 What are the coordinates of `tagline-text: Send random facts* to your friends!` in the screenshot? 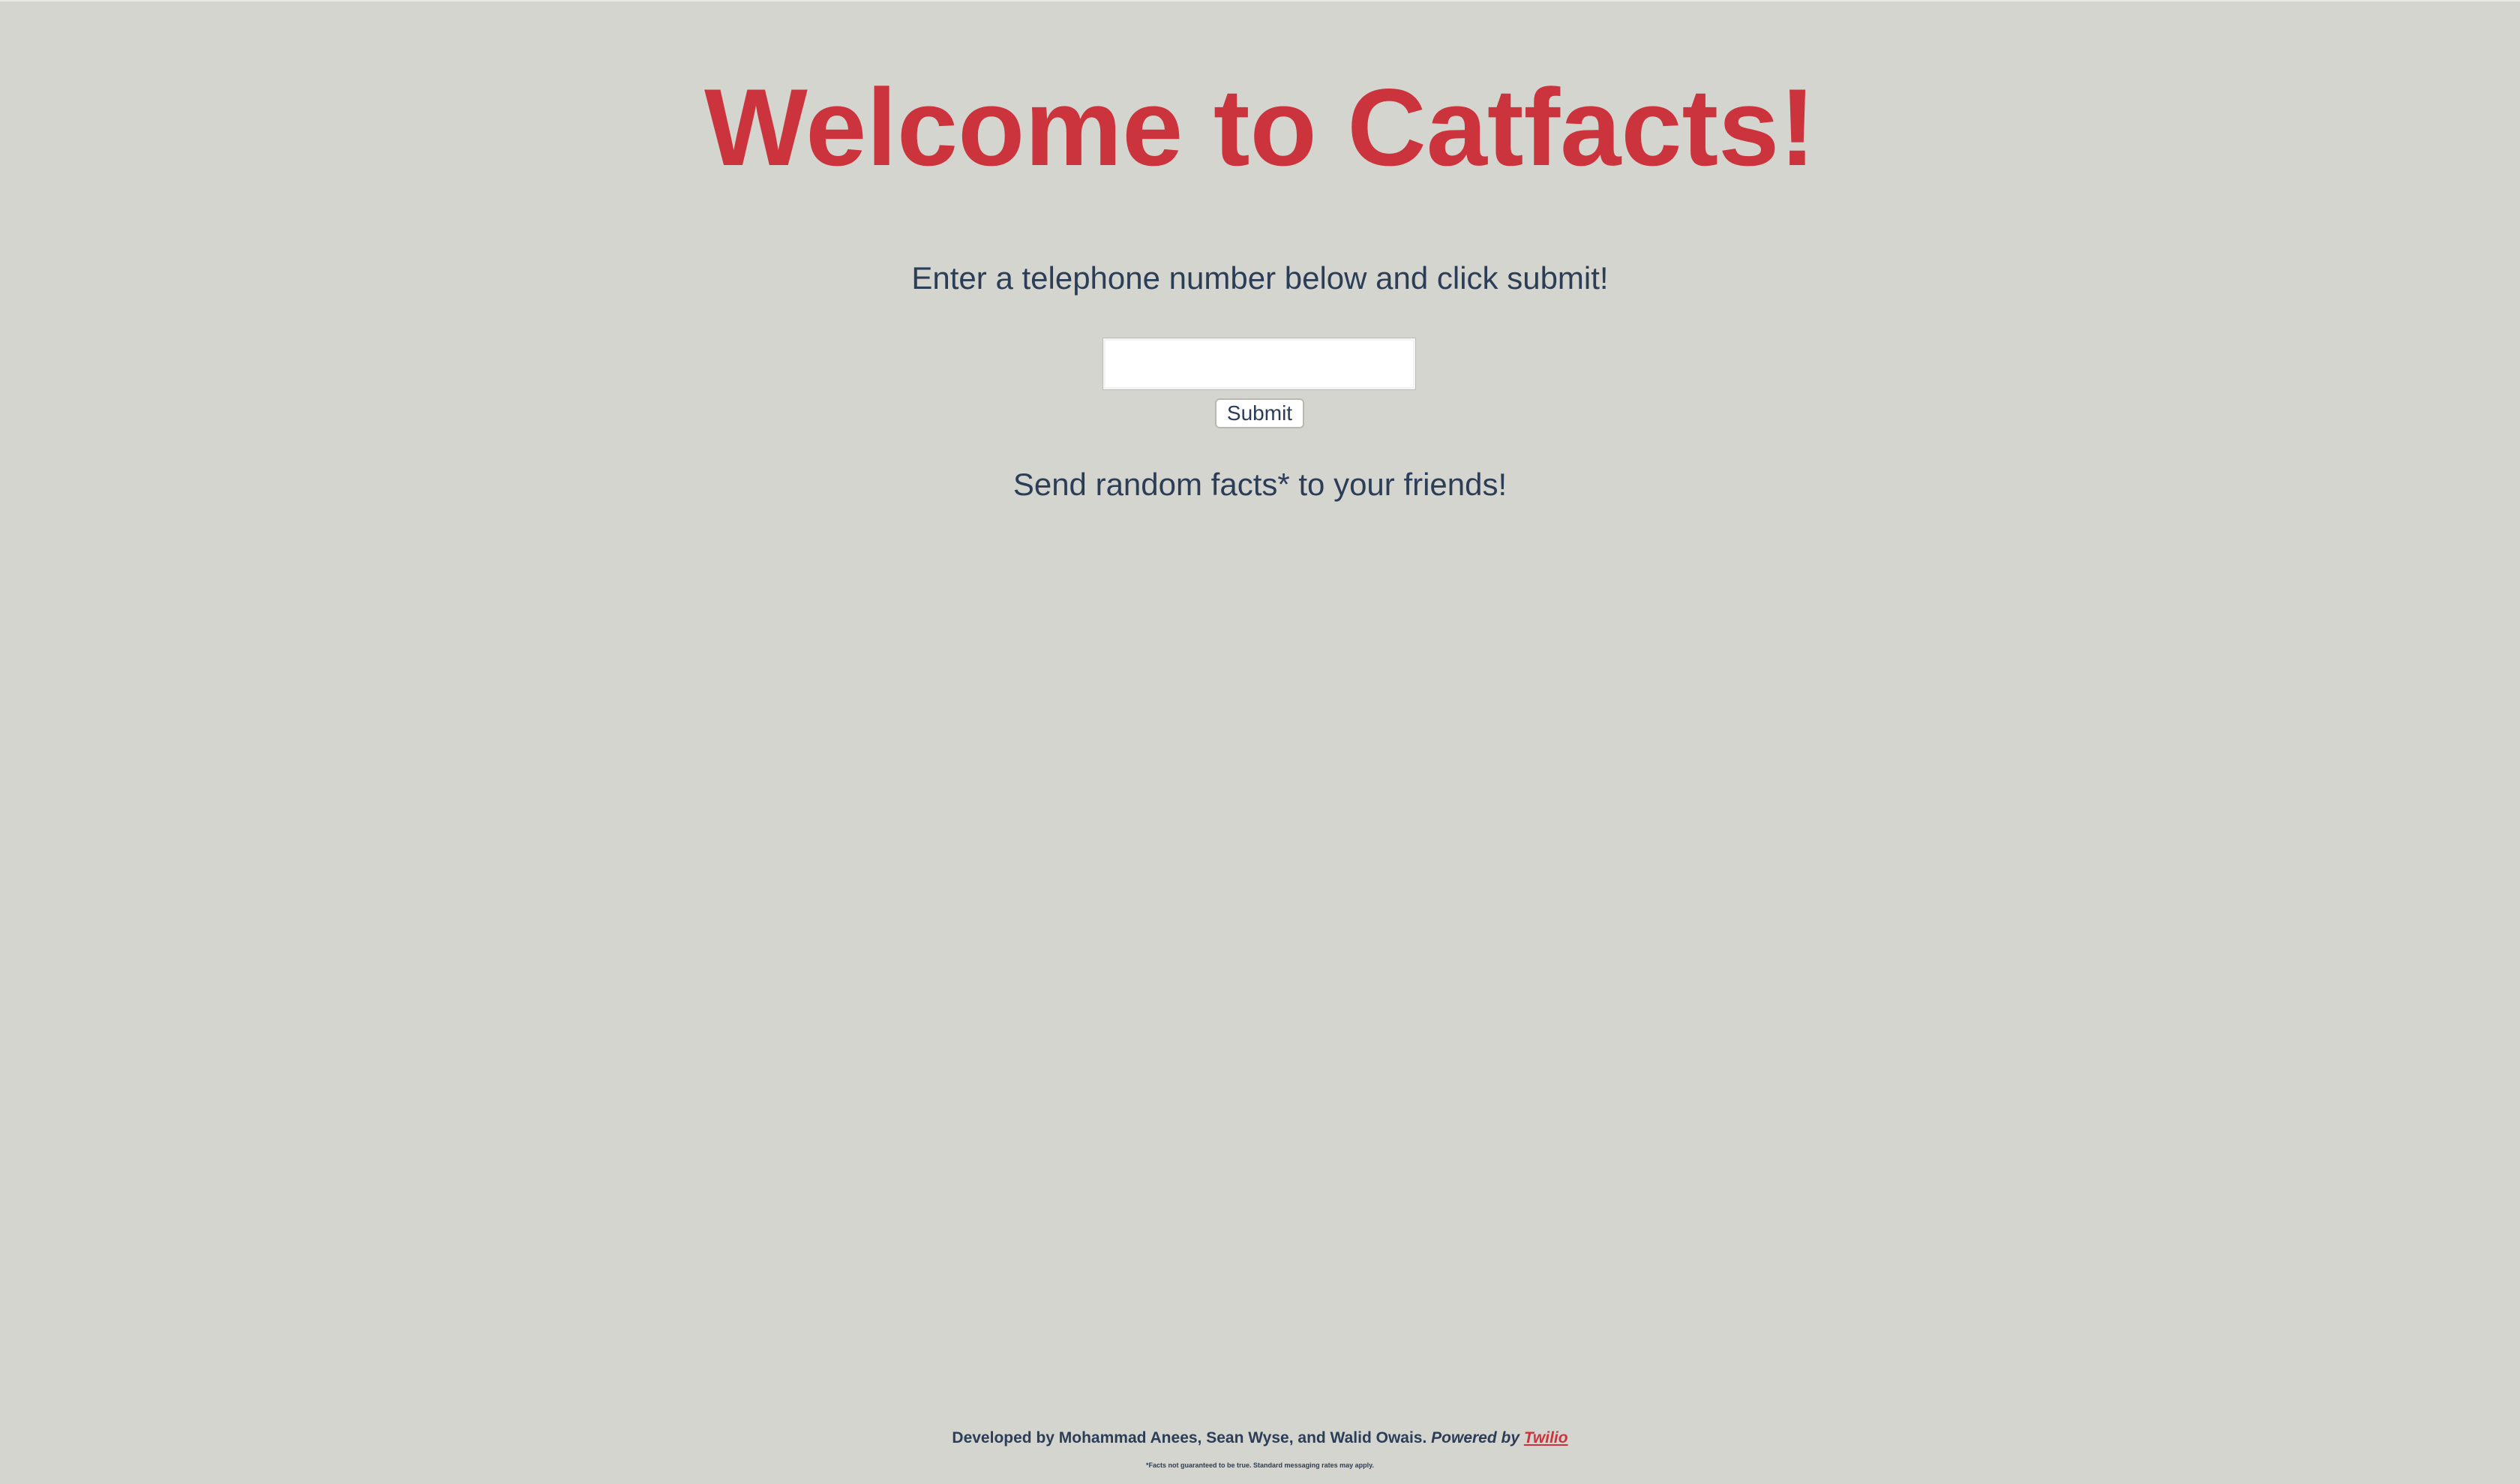 It's located at (1260, 484).